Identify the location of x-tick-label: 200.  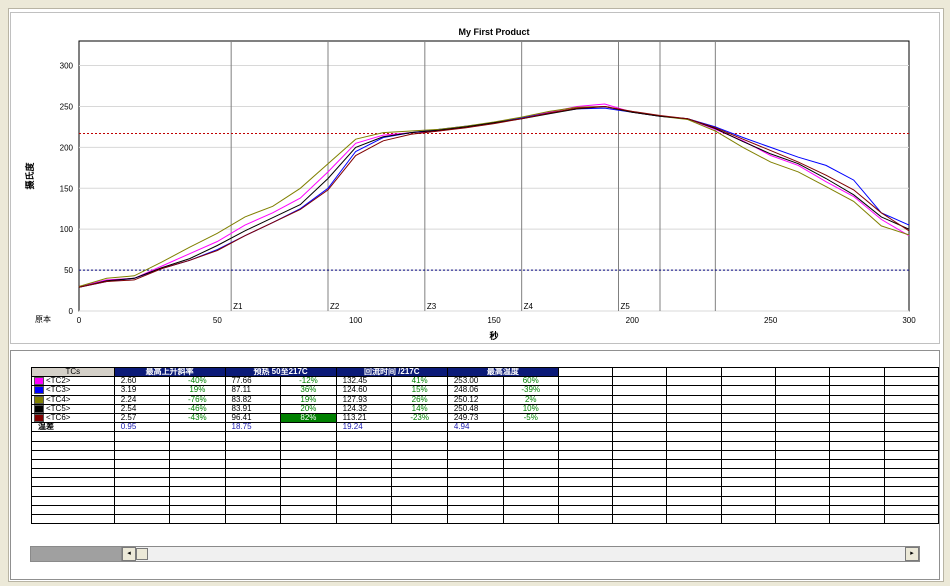
(633, 320).